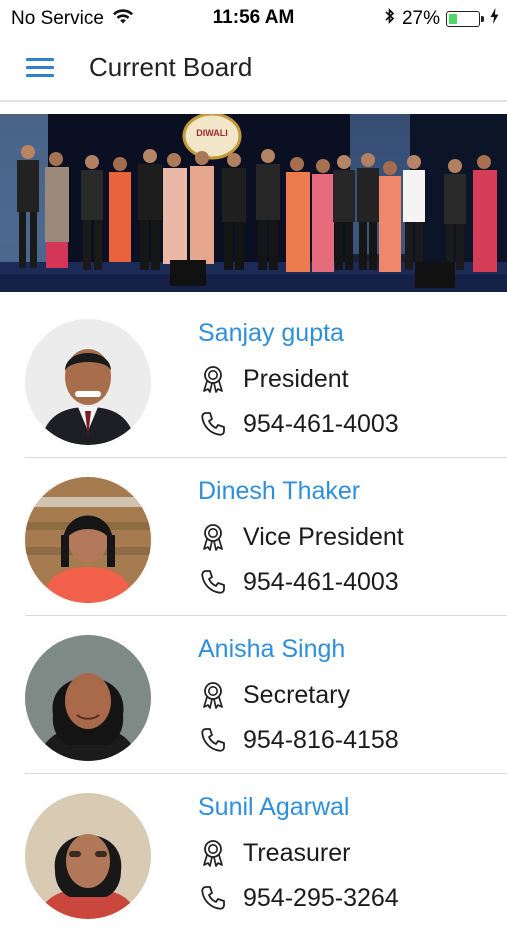 The width and height of the screenshot is (507, 932). I want to click on member-role-label: Treasurer, so click(297, 852).